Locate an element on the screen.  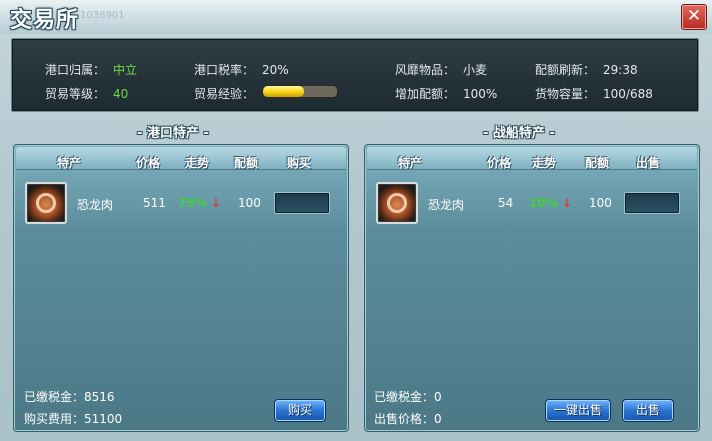
buy-cost: 购买费用：51100 is located at coordinates (73, 418).